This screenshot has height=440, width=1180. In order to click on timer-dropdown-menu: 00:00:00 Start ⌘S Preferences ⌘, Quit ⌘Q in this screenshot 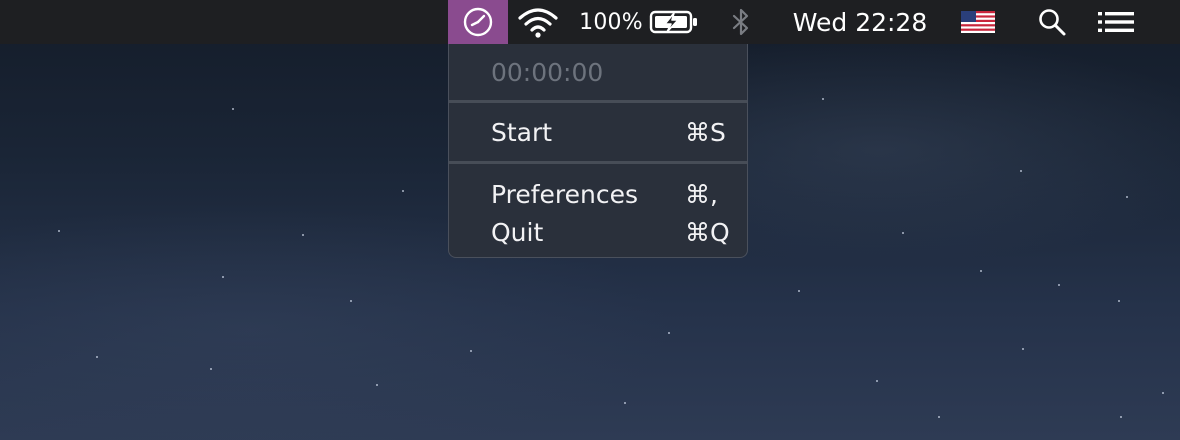, I will do `click(598, 151)`.